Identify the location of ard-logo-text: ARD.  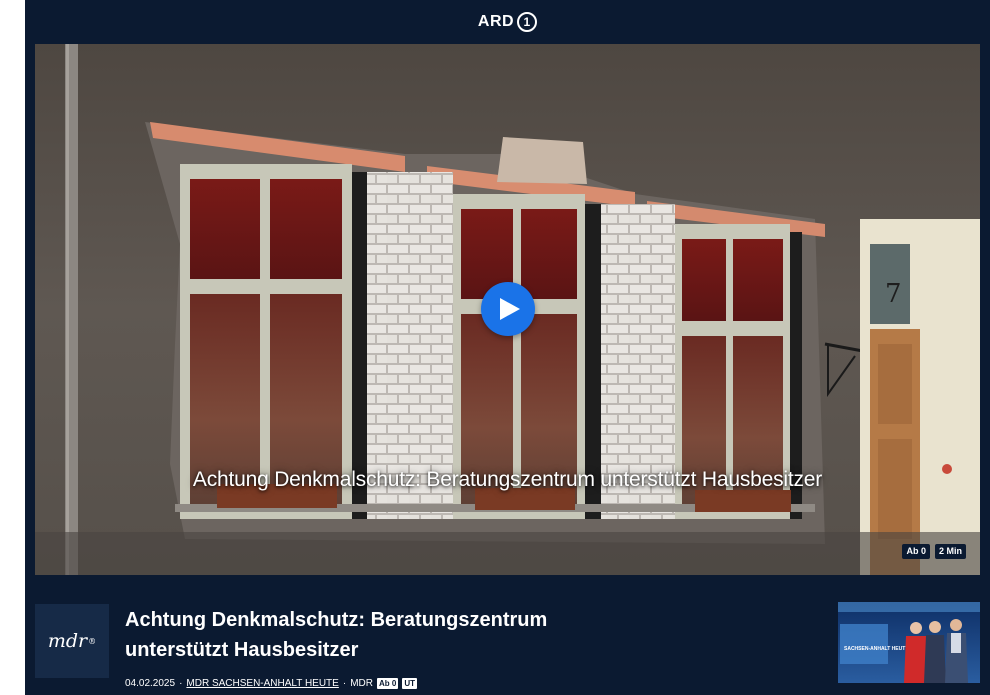
(496, 21).